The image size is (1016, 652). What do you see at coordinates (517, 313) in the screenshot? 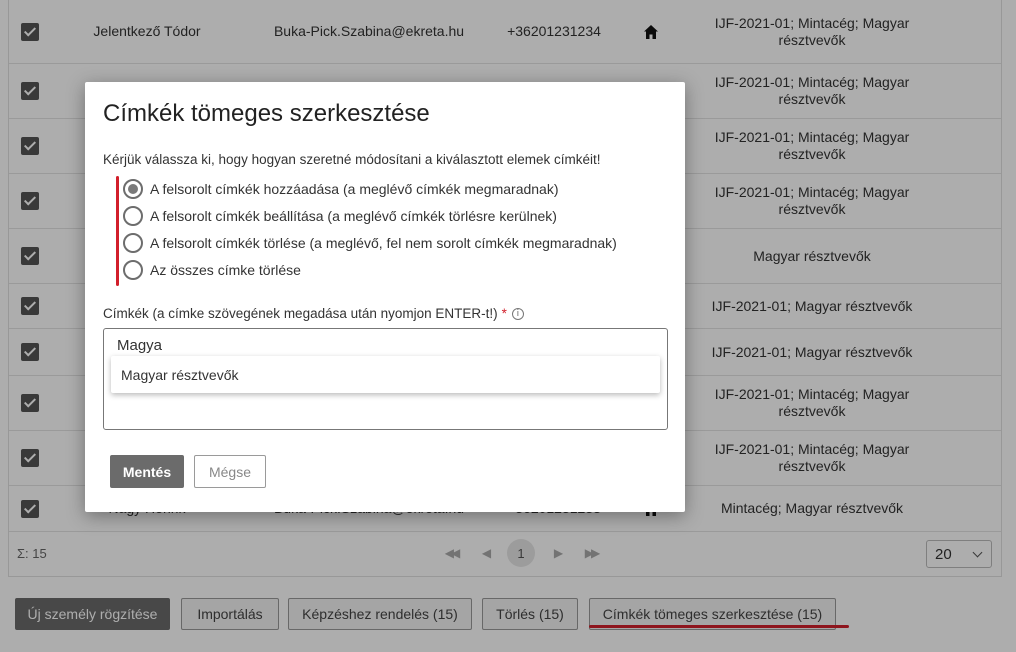
I see `info-icon: i` at bounding box center [517, 313].